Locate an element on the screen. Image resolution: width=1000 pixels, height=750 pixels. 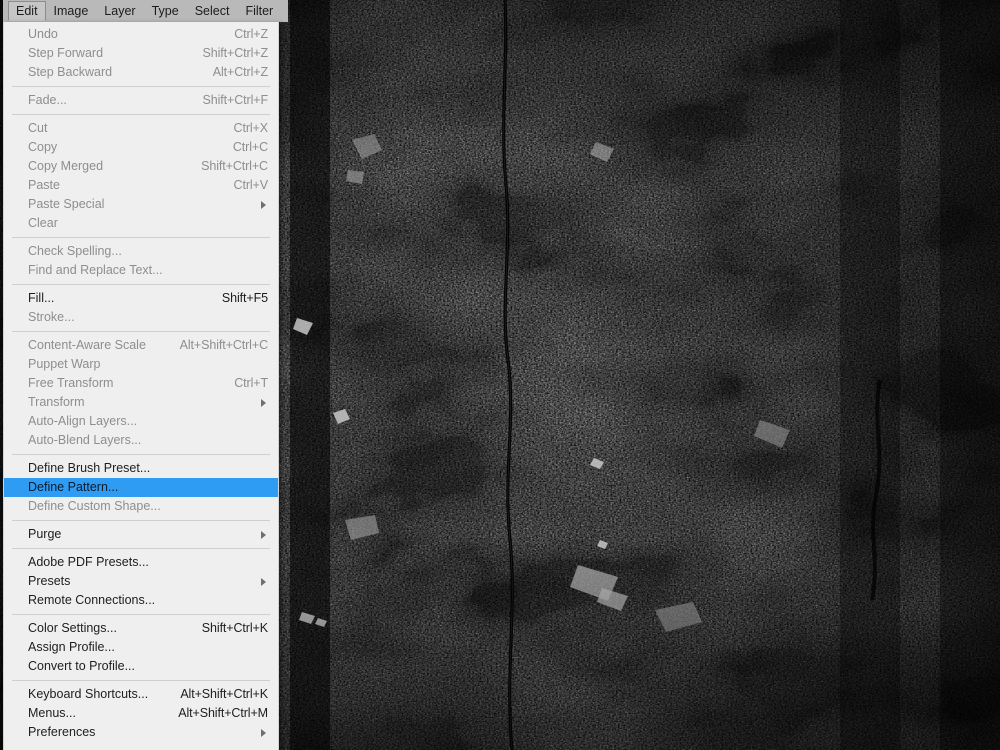
menu-item-cut: Cut Ctrl+X is located at coordinates (141, 128).